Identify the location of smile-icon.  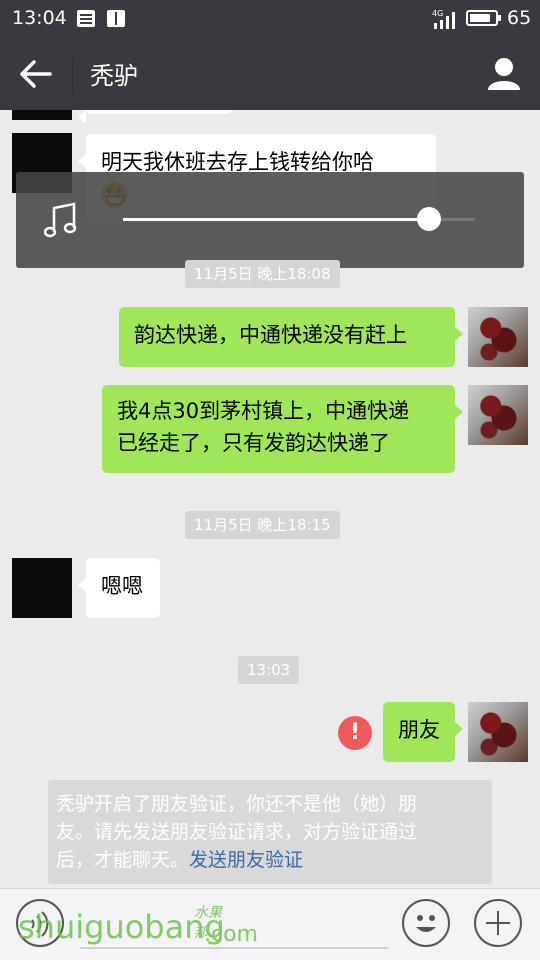
(426, 923).